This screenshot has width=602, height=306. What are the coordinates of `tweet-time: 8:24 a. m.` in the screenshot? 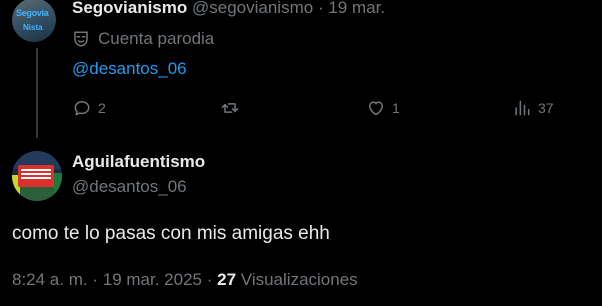 It's located at (50, 279).